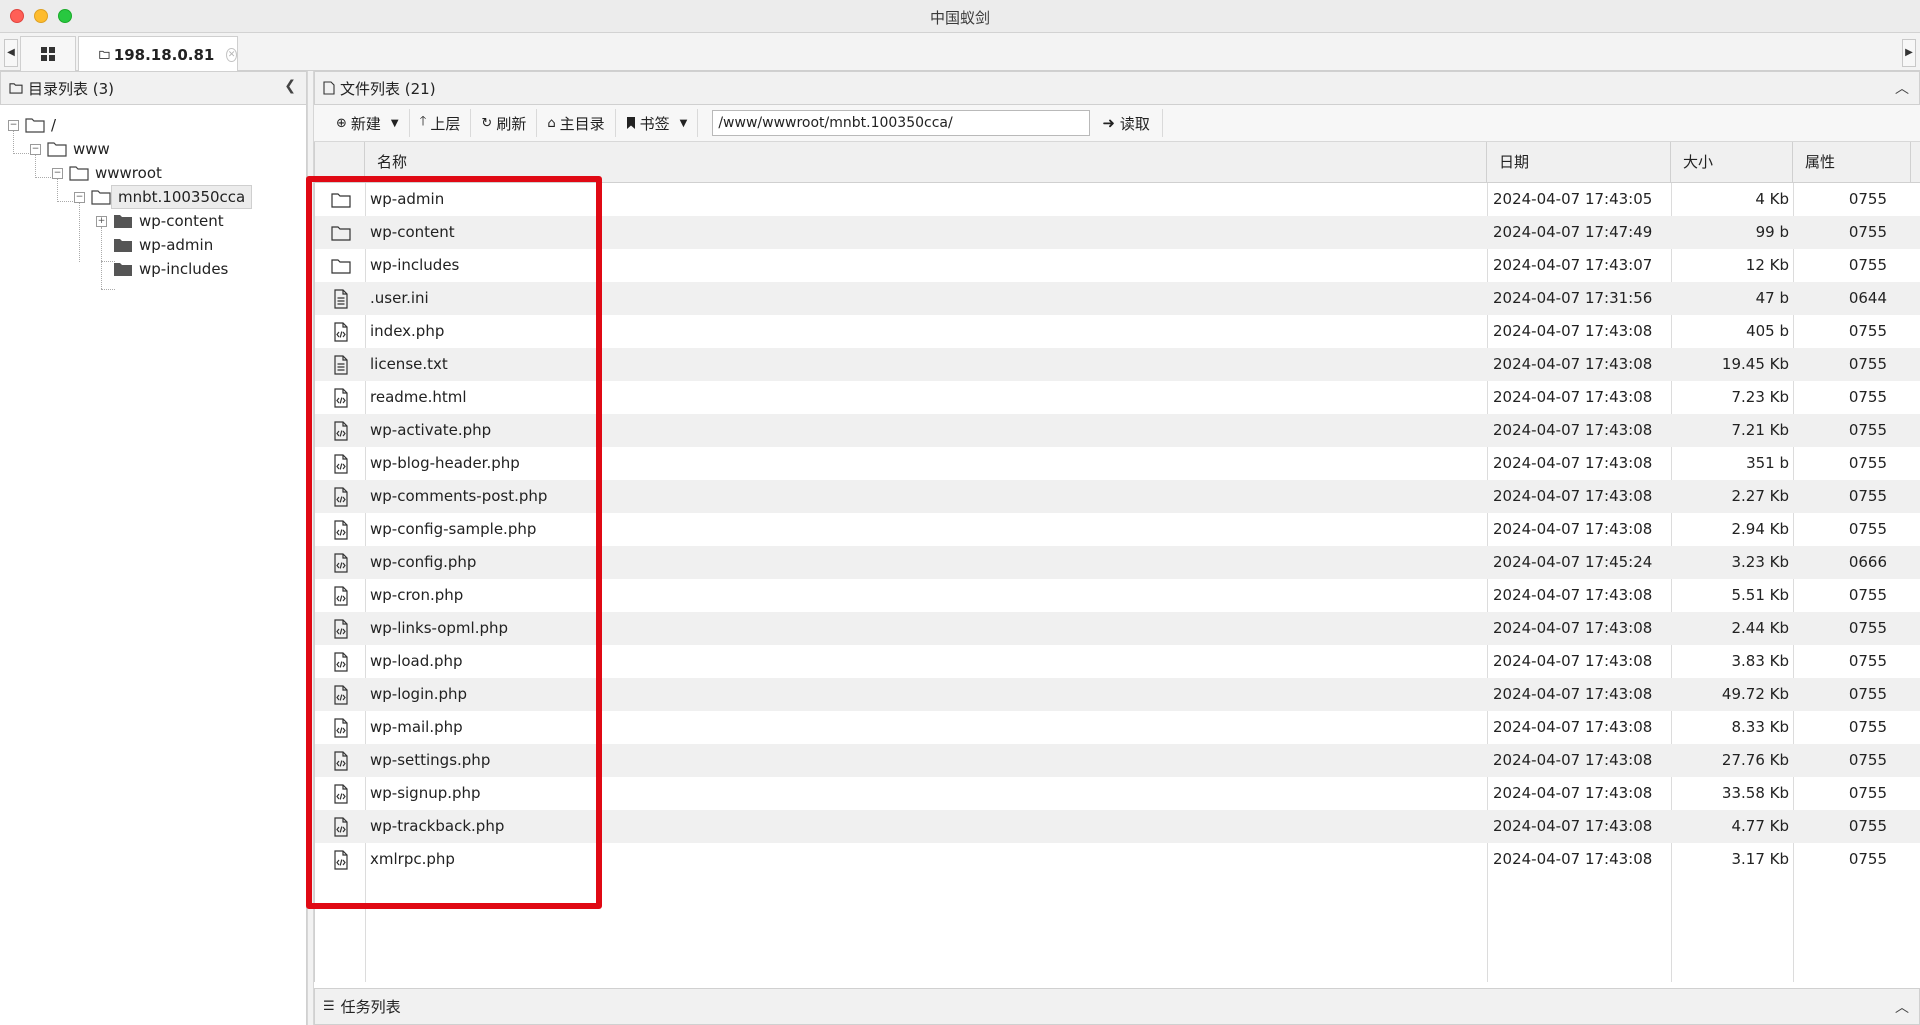 Image resolution: width=1920 pixels, height=1025 pixels. I want to click on tree-node-label: wwwroot, so click(128, 173).